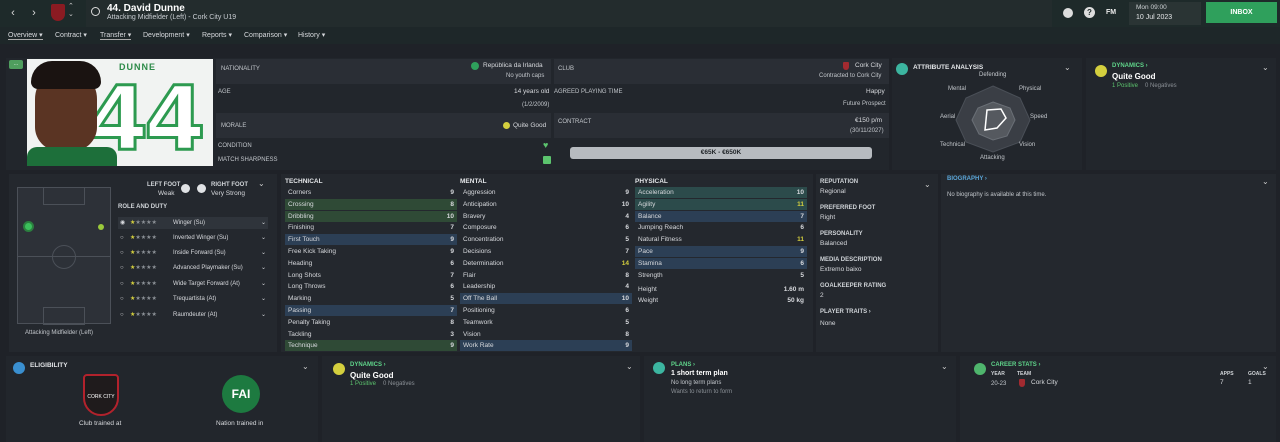  What do you see at coordinates (546, 227) in the screenshot?
I see `attribute-row: Composure 6` at bounding box center [546, 227].